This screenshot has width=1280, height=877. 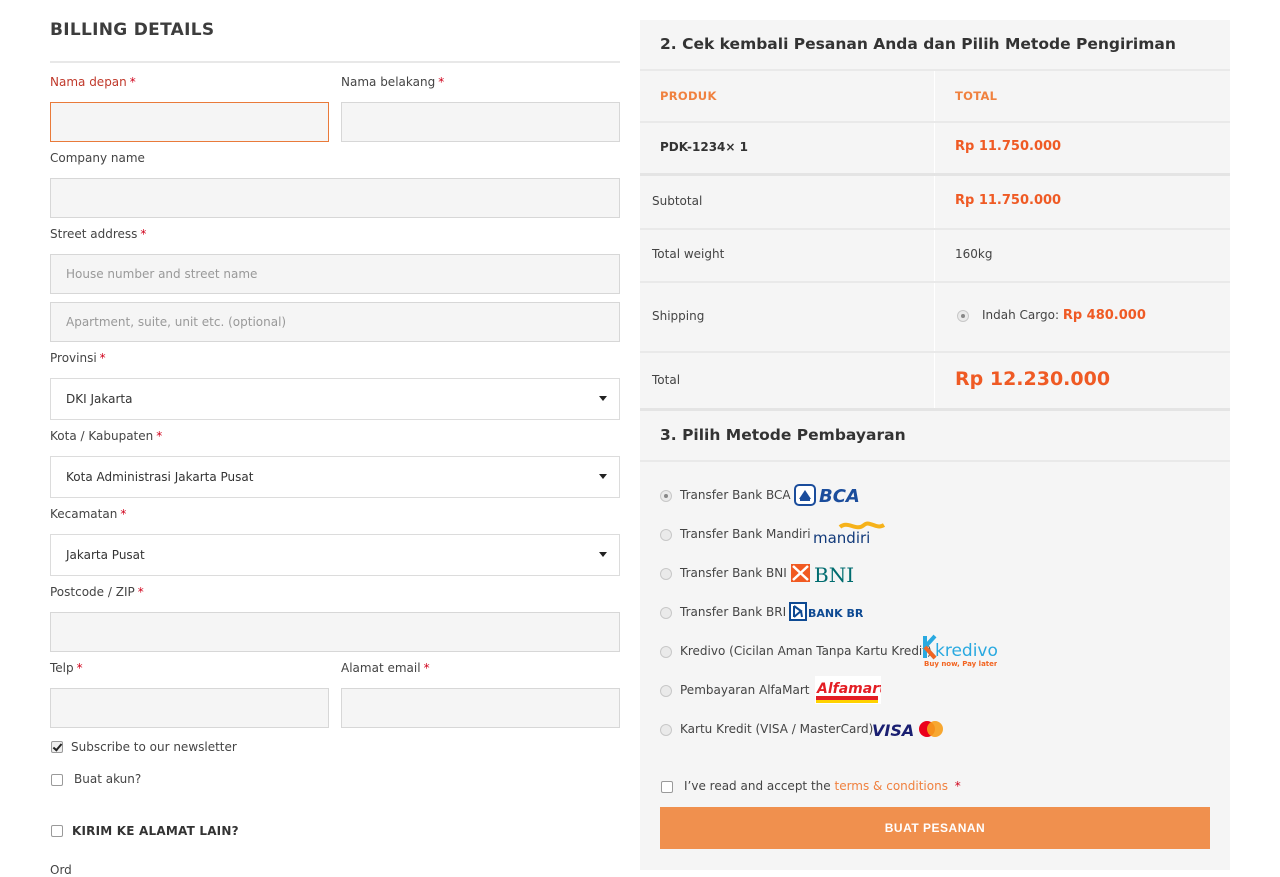 I want to click on company-field, so click(x=335, y=198).